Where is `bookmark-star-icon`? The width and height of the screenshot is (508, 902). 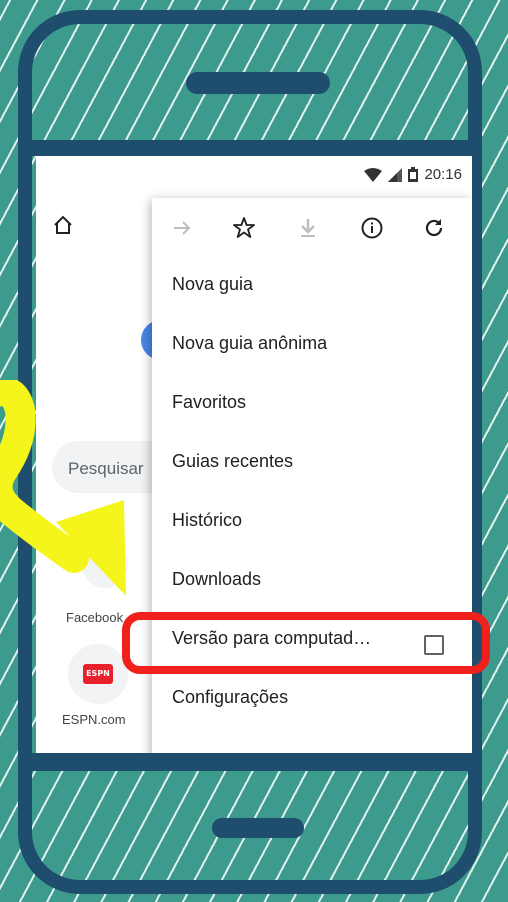 bookmark-star-icon is located at coordinates (244, 228).